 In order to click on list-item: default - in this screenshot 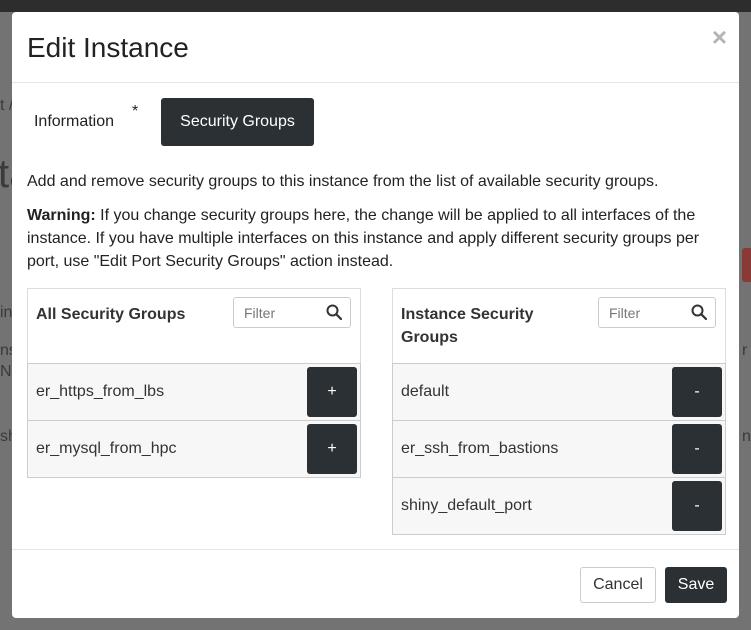, I will do `click(559, 392)`.